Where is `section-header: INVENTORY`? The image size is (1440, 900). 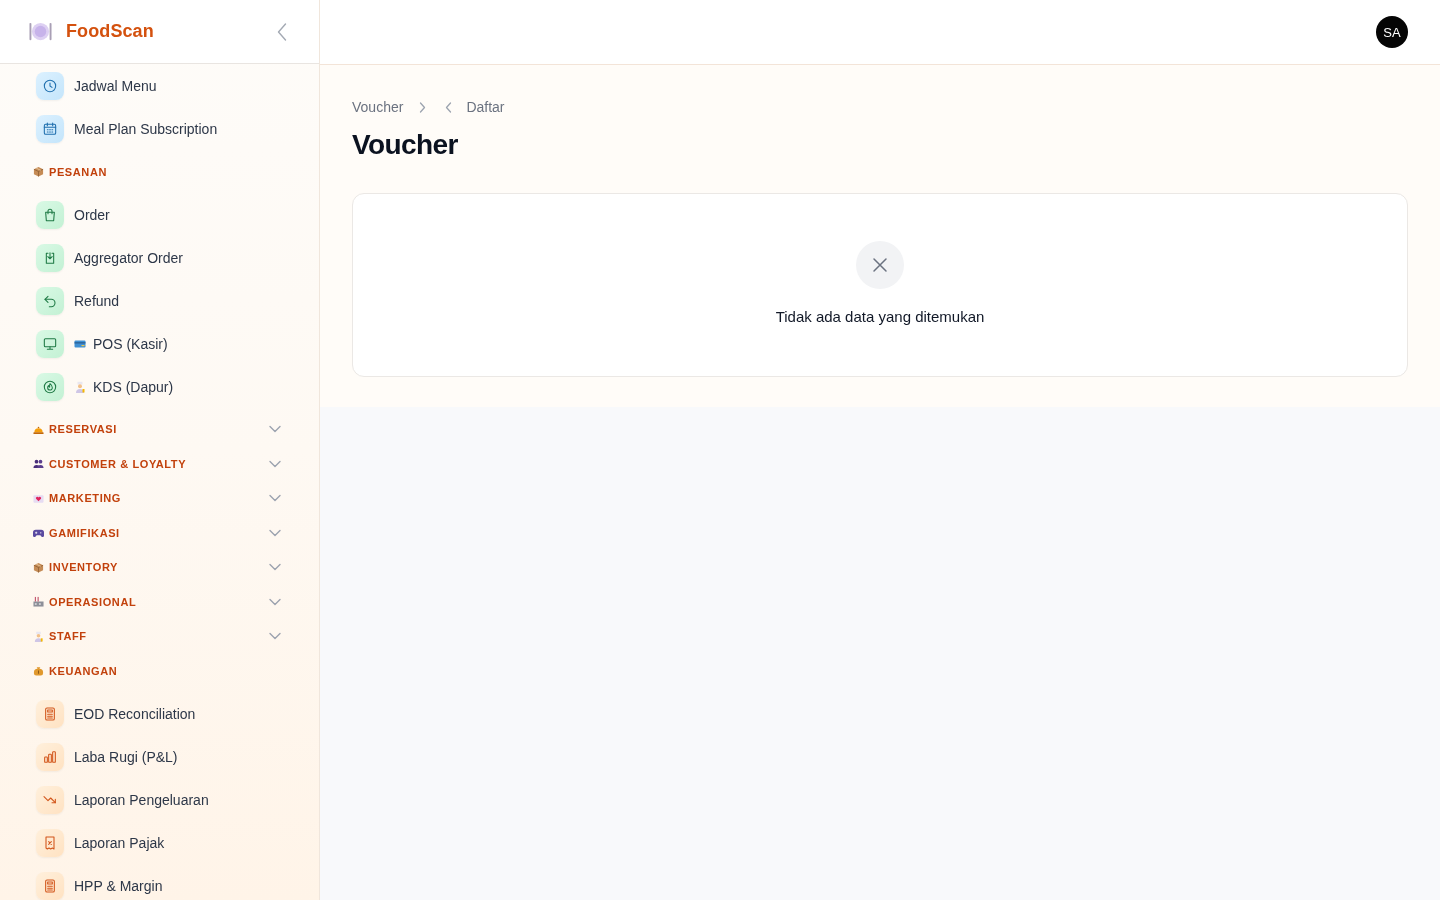 section-header: INVENTORY is located at coordinates (159, 567).